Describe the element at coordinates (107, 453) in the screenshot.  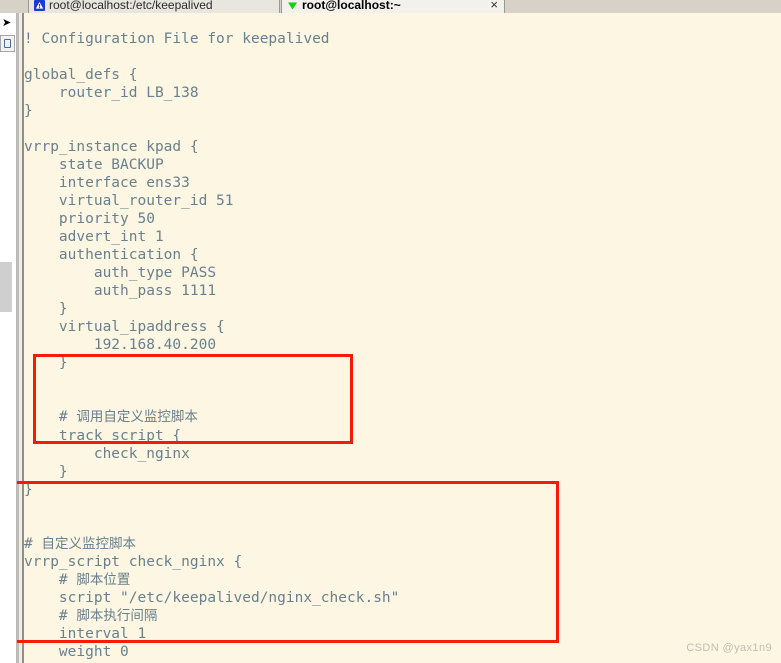
I see `code-line: check_nginx` at that location.